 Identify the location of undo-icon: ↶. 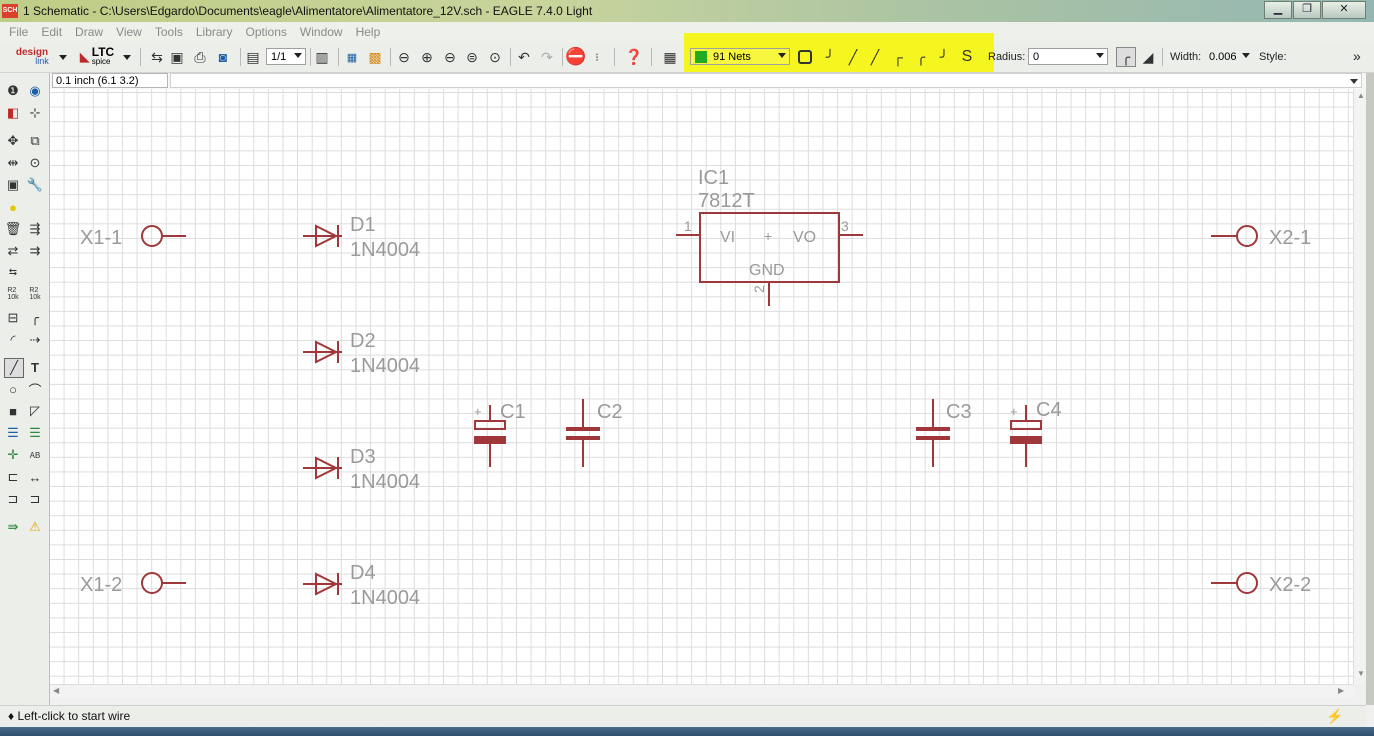
(524, 57).